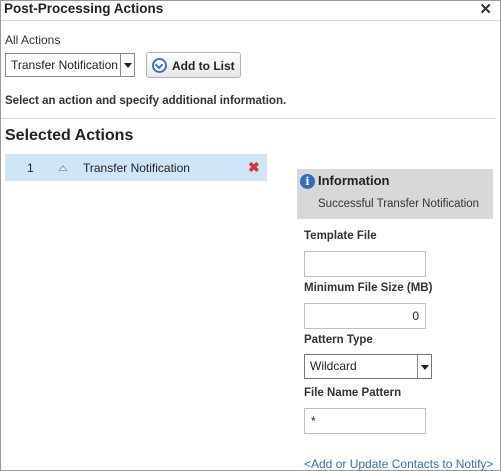 The width and height of the screenshot is (501, 471). I want to click on selected-action-row: 1 Transfer Notification ✖, so click(136, 167).